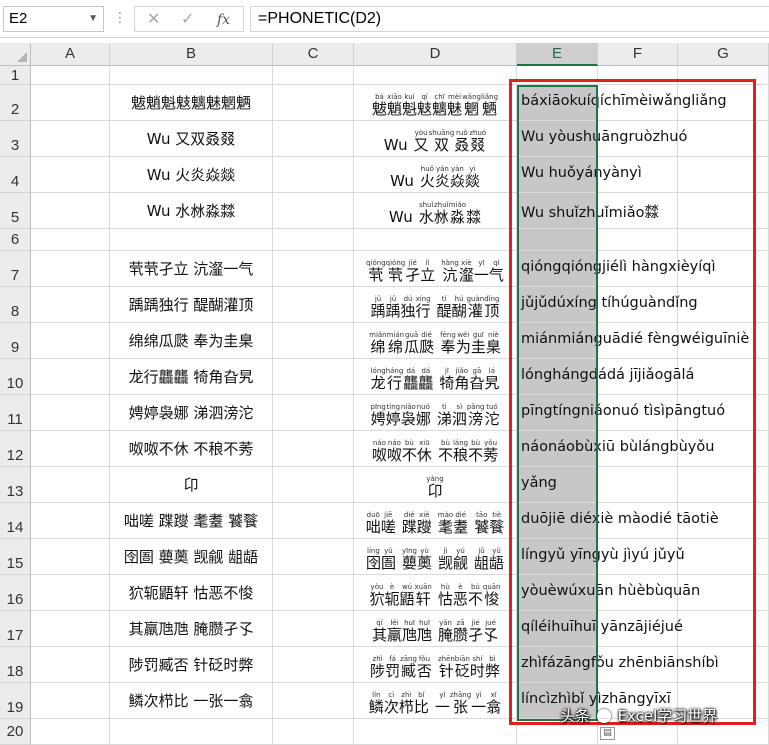 Image resolution: width=769 pixels, height=745 pixels. What do you see at coordinates (313, 269) in the screenshot?
I see `cell-c7` at bounding box center [313, 269].